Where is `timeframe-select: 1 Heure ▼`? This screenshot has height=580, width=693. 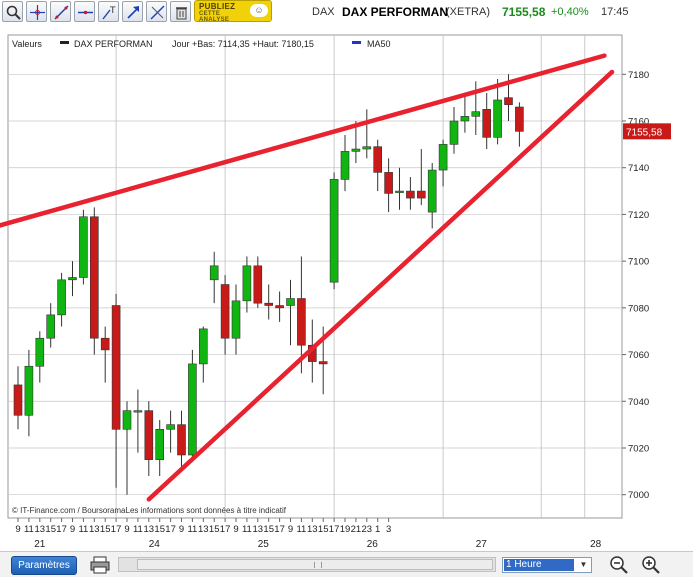
timeframe-select: 1 Heure ▼ is located at coordinates (547, 565).